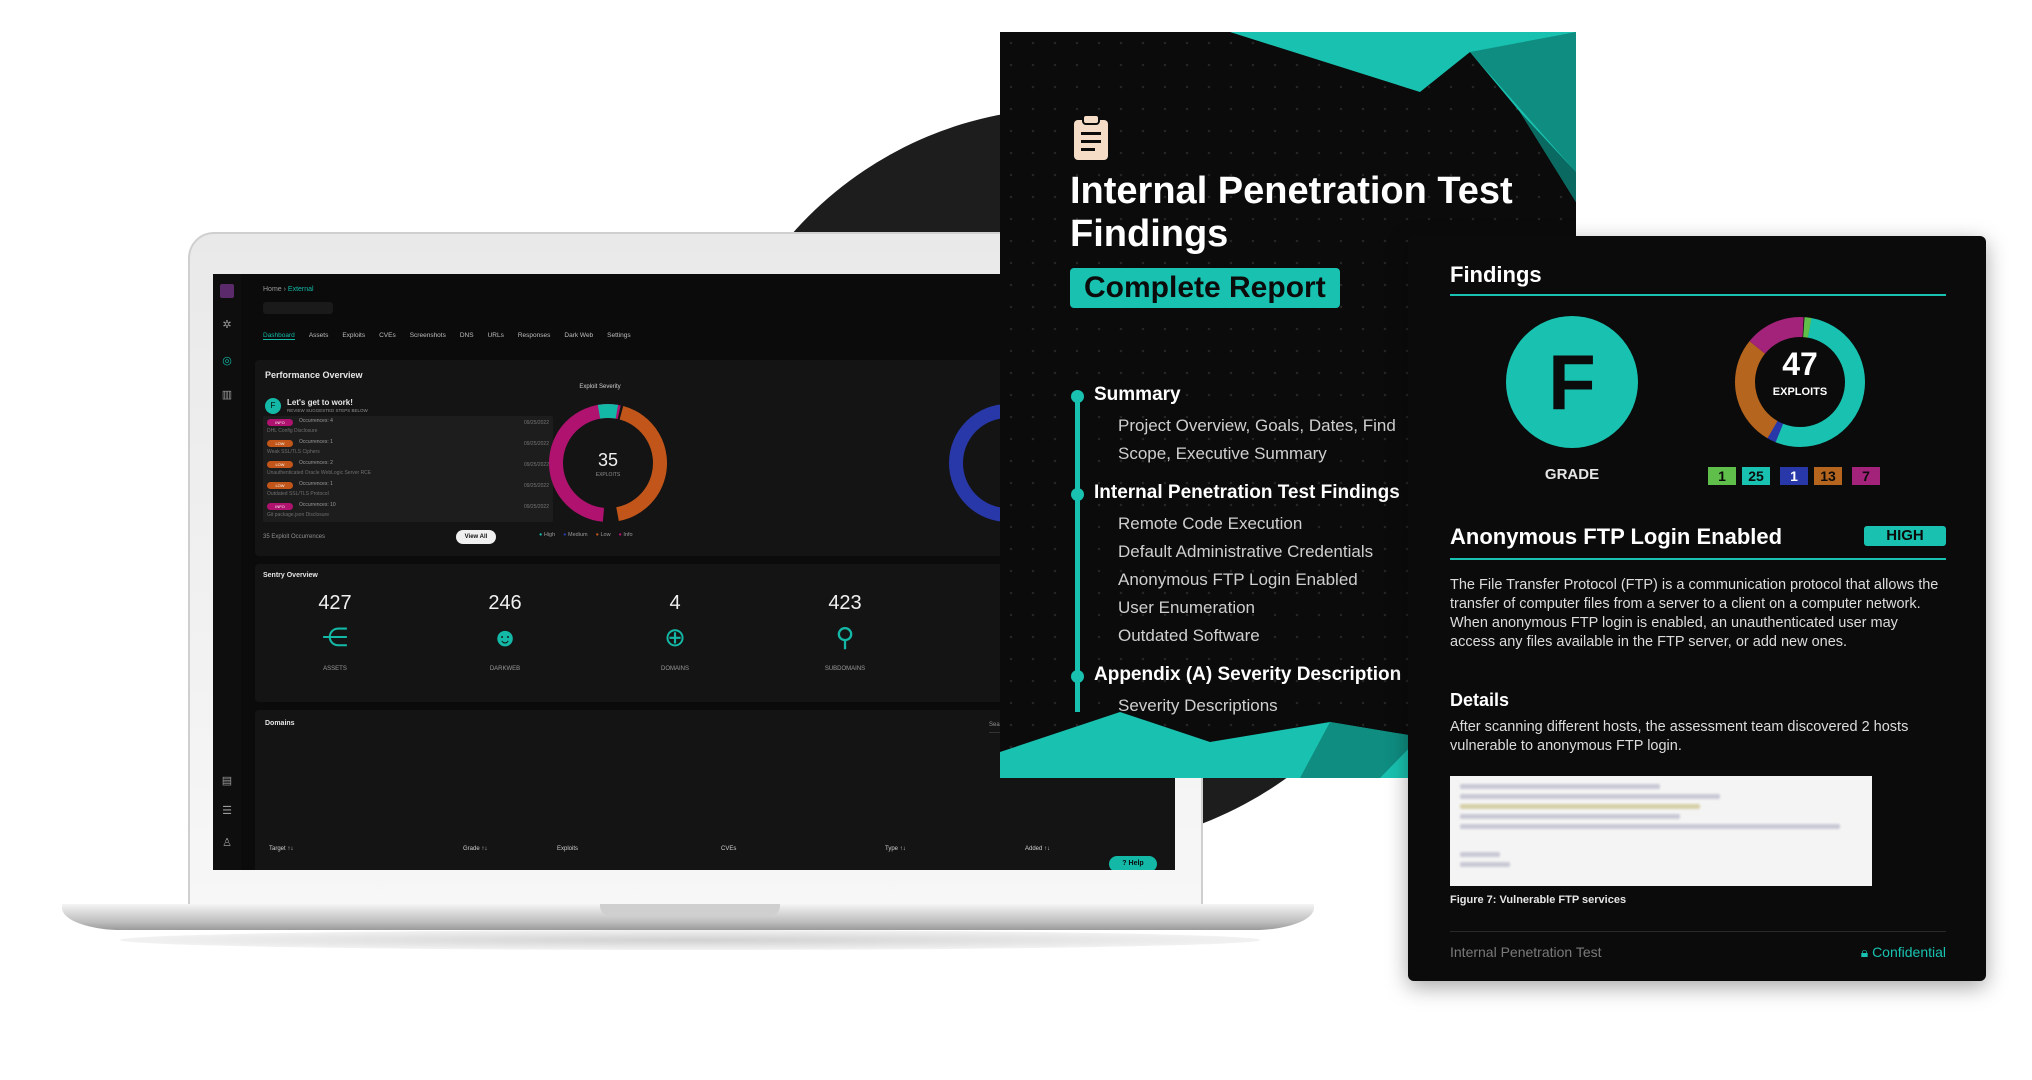  Describe the element at coordinates (578, 336) in the screenshot. I see `tab-dark-web: Dark Web` at that location.